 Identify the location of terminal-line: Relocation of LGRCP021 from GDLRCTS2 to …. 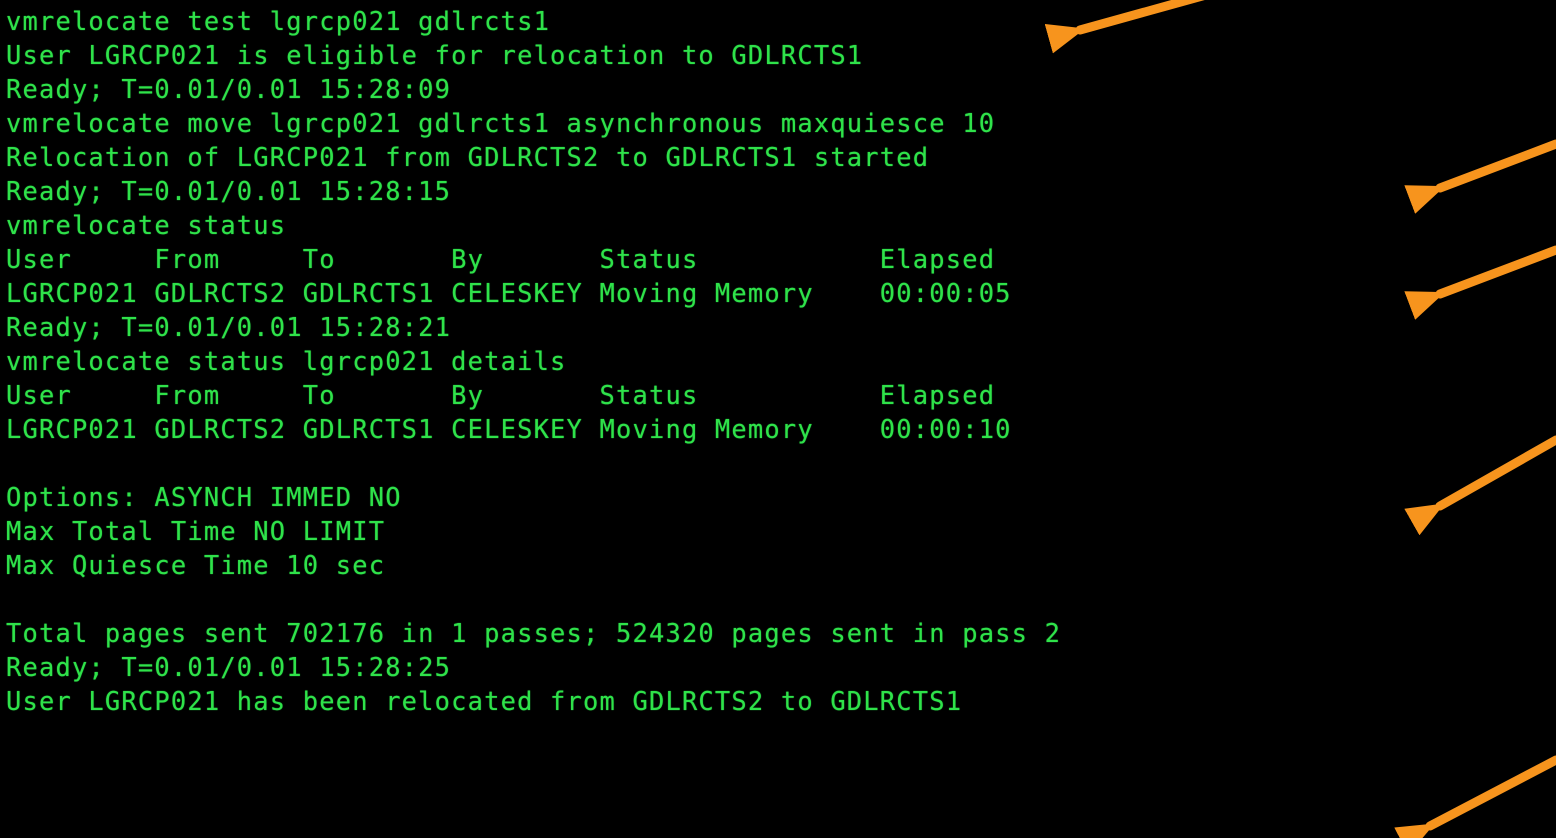
(468, 157).